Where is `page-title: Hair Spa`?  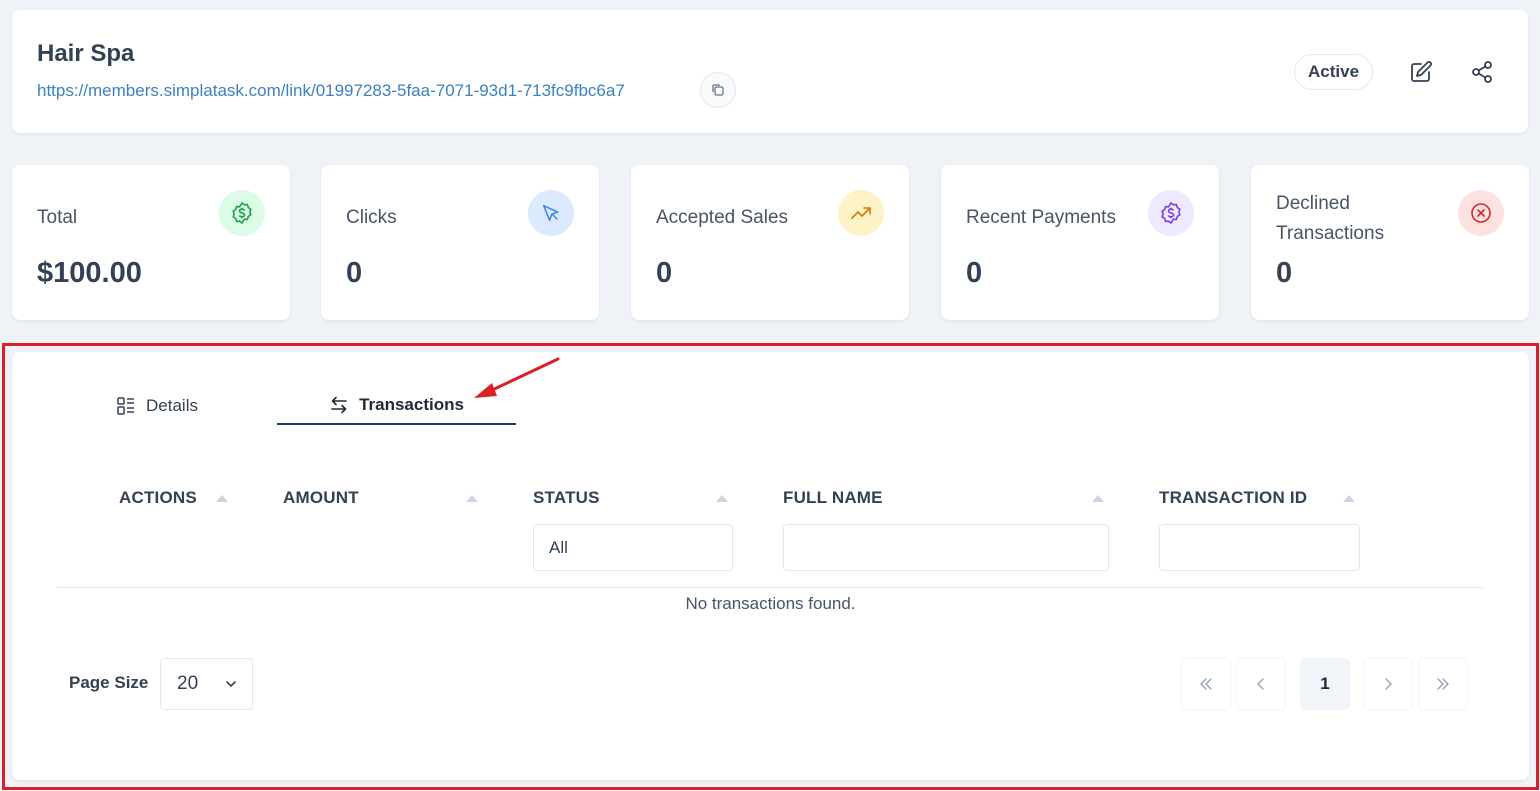
page-title: Hair Spa is located at coordinates (86, 53).